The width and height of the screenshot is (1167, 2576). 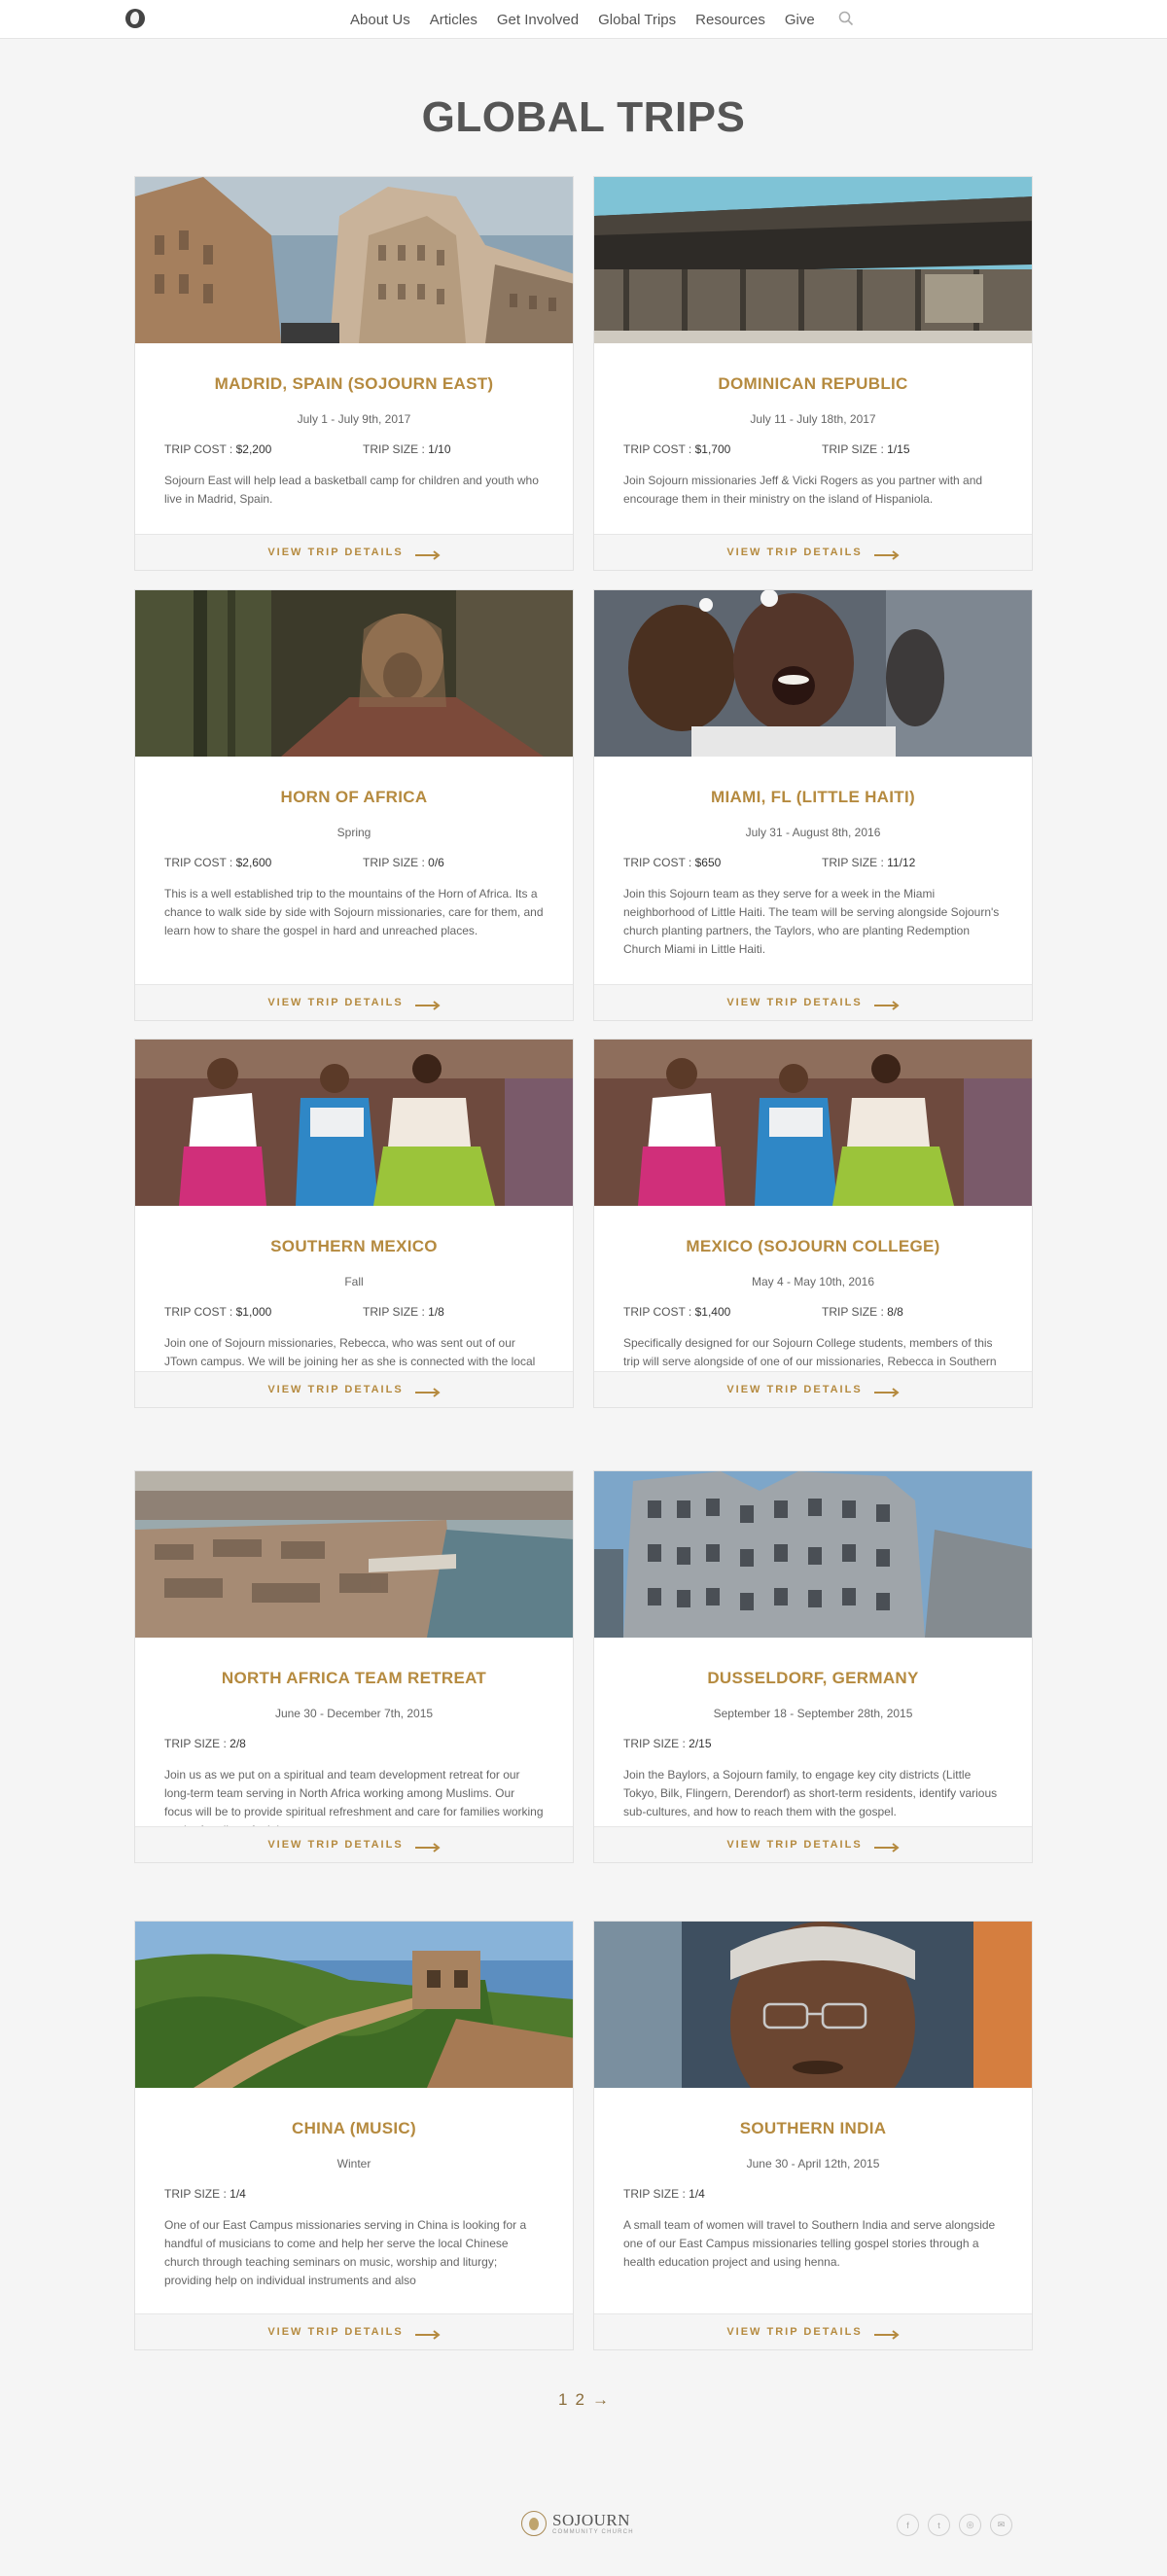 What do you see at coordinates (676, 1312) in the screenshot?
I see `trip-cost: TRIP COST : $1,400` at bounding box center [676, 1312].